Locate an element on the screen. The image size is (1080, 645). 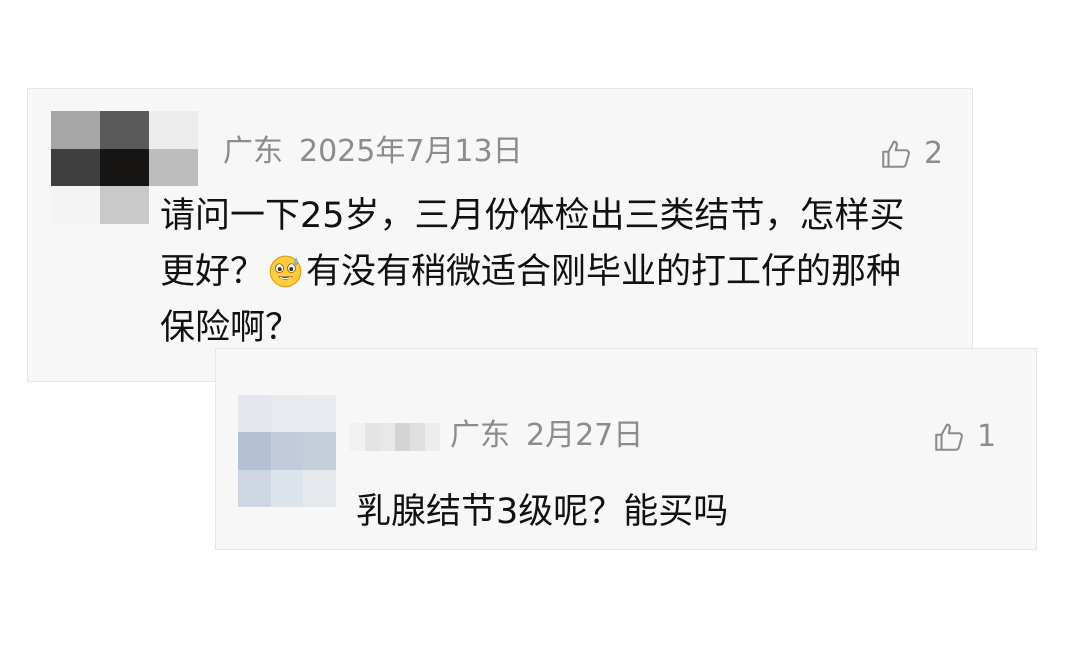
comment-date: 2月27日 is located at coordinates (585, 435).